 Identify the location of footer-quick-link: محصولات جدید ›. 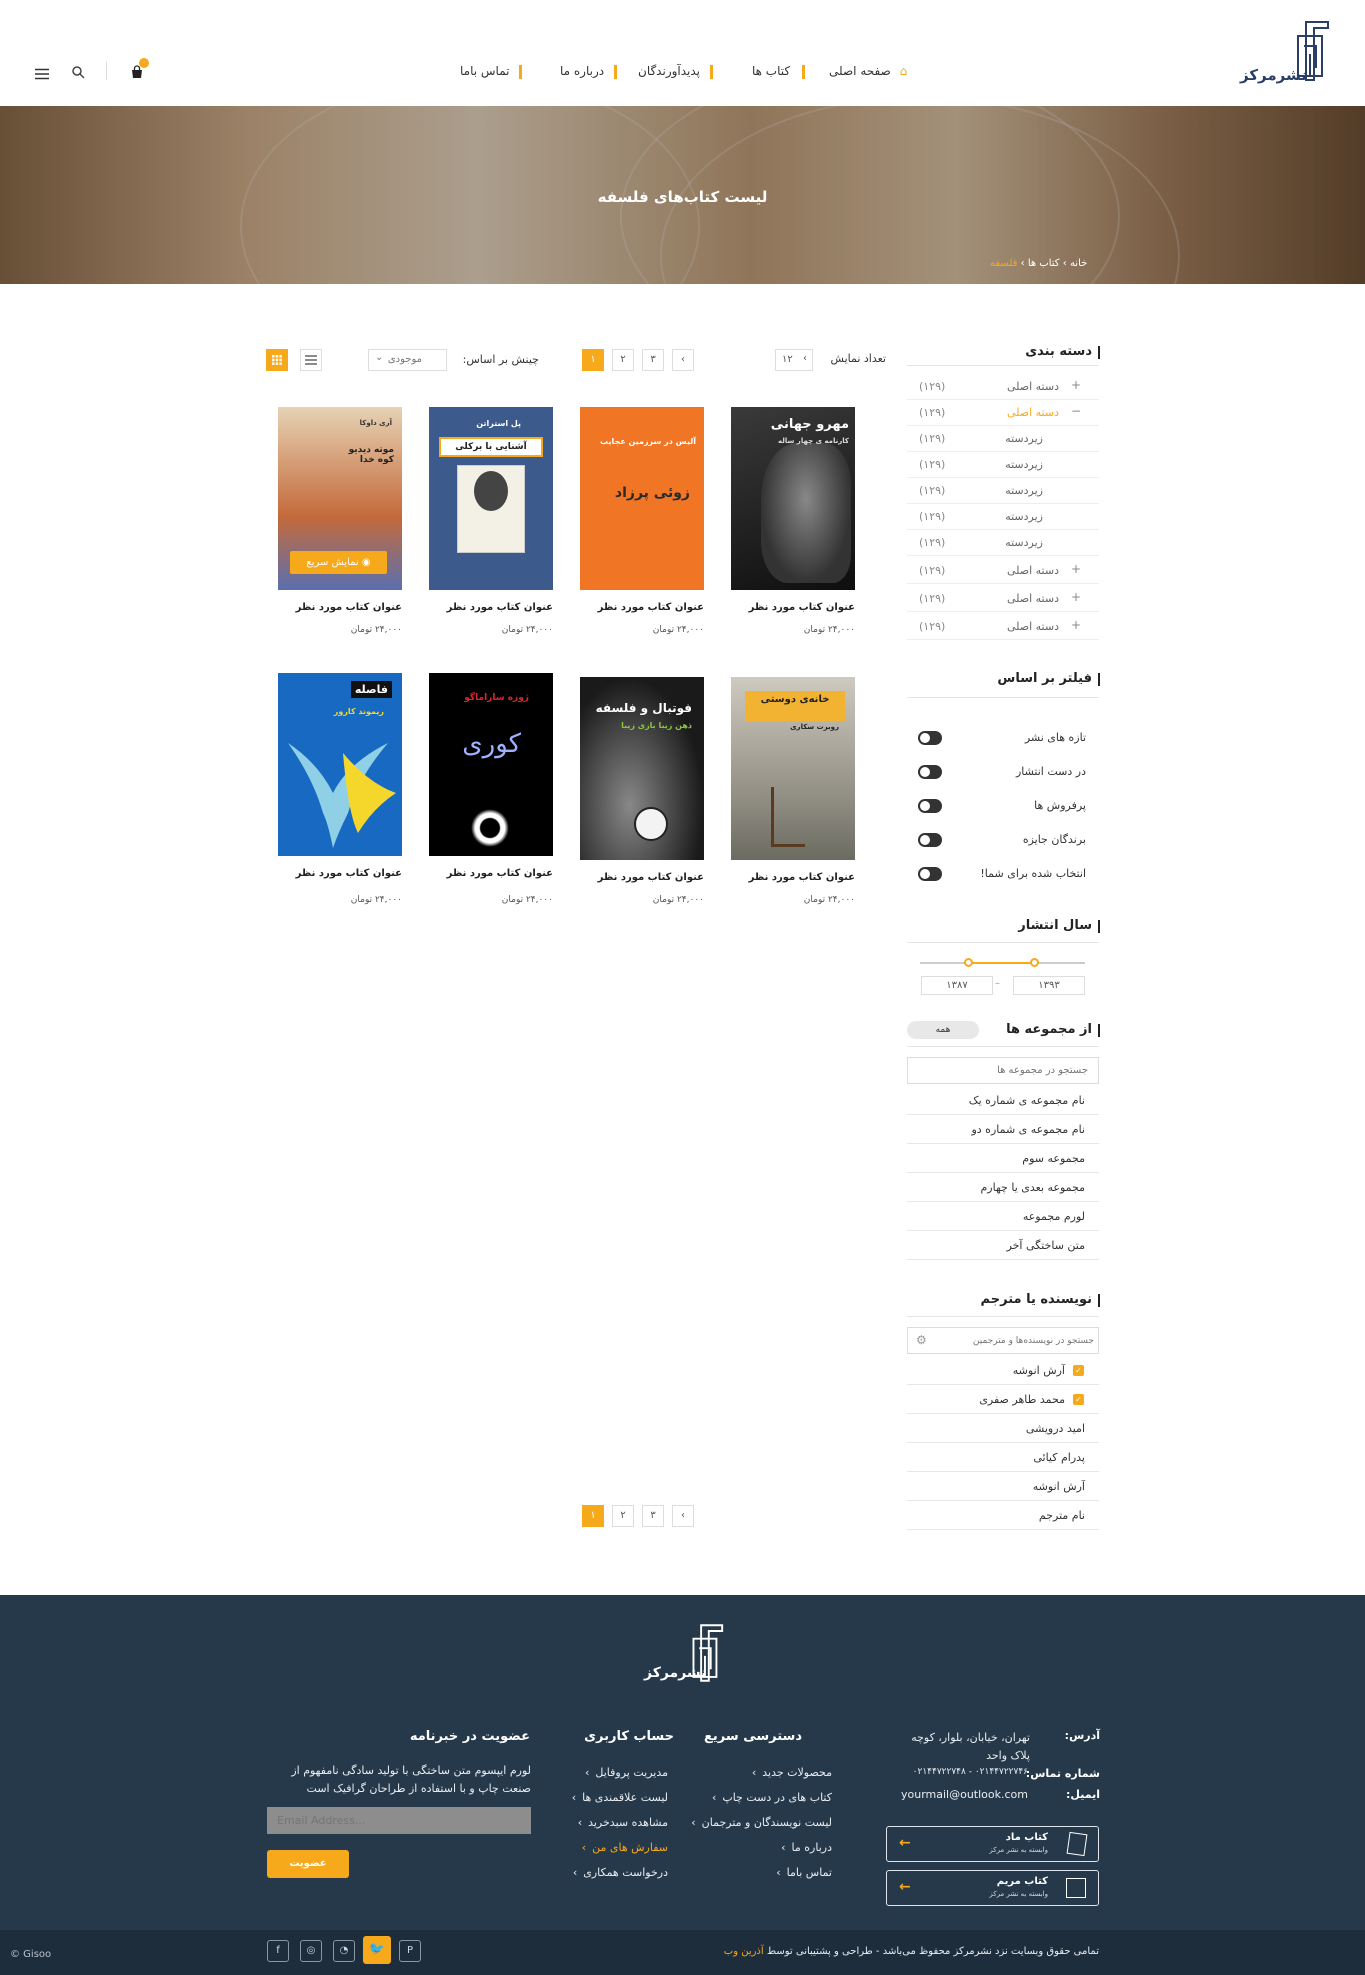
(736, 1772).